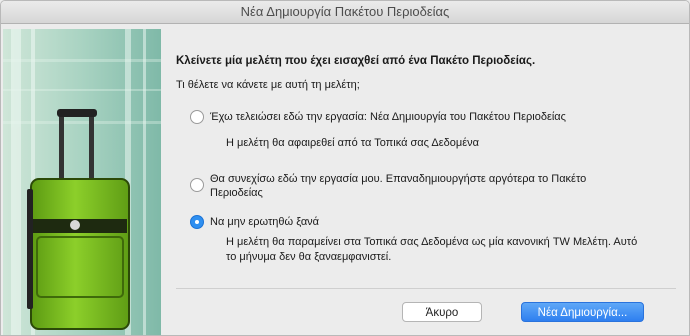  I want to click on option-dont-ask-label: Να μην ερωτηθώ ξανά, so click(264, 222).